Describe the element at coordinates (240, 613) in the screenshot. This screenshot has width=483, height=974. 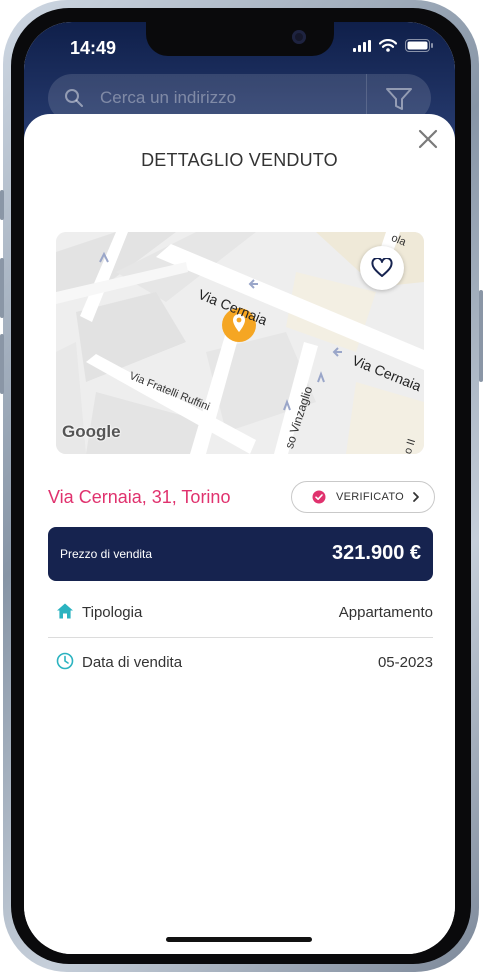
I see `detail-row-type: Tipologia Appartamento` at that location.